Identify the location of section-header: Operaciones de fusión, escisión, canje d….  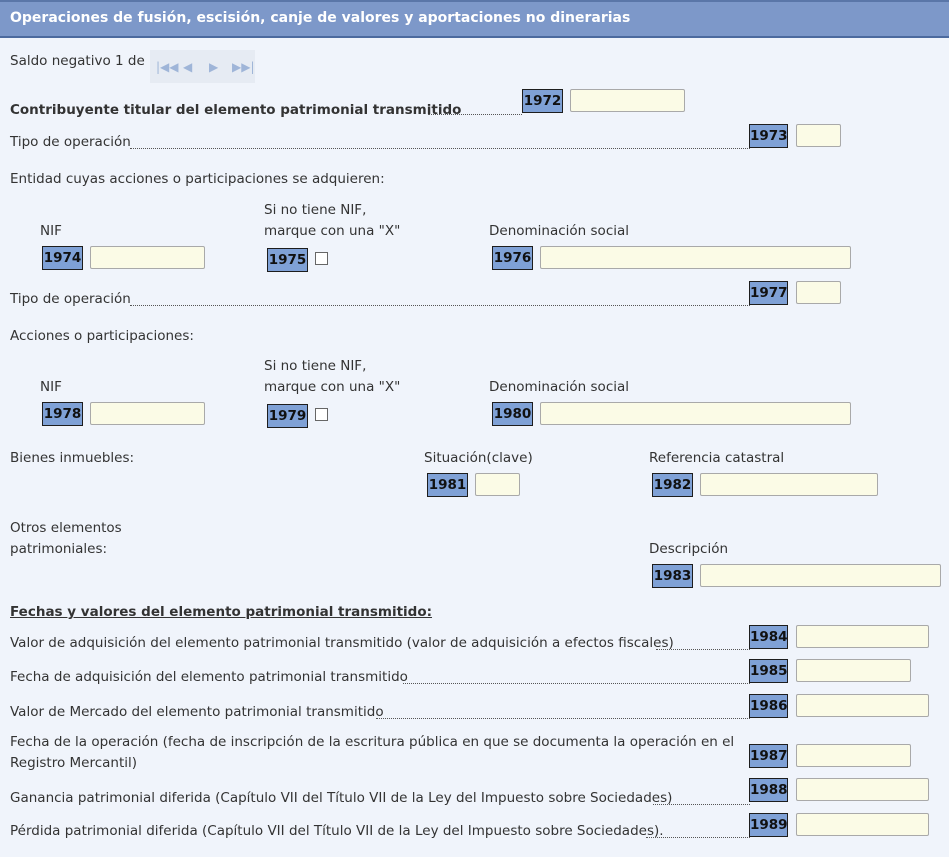
(474, 19).